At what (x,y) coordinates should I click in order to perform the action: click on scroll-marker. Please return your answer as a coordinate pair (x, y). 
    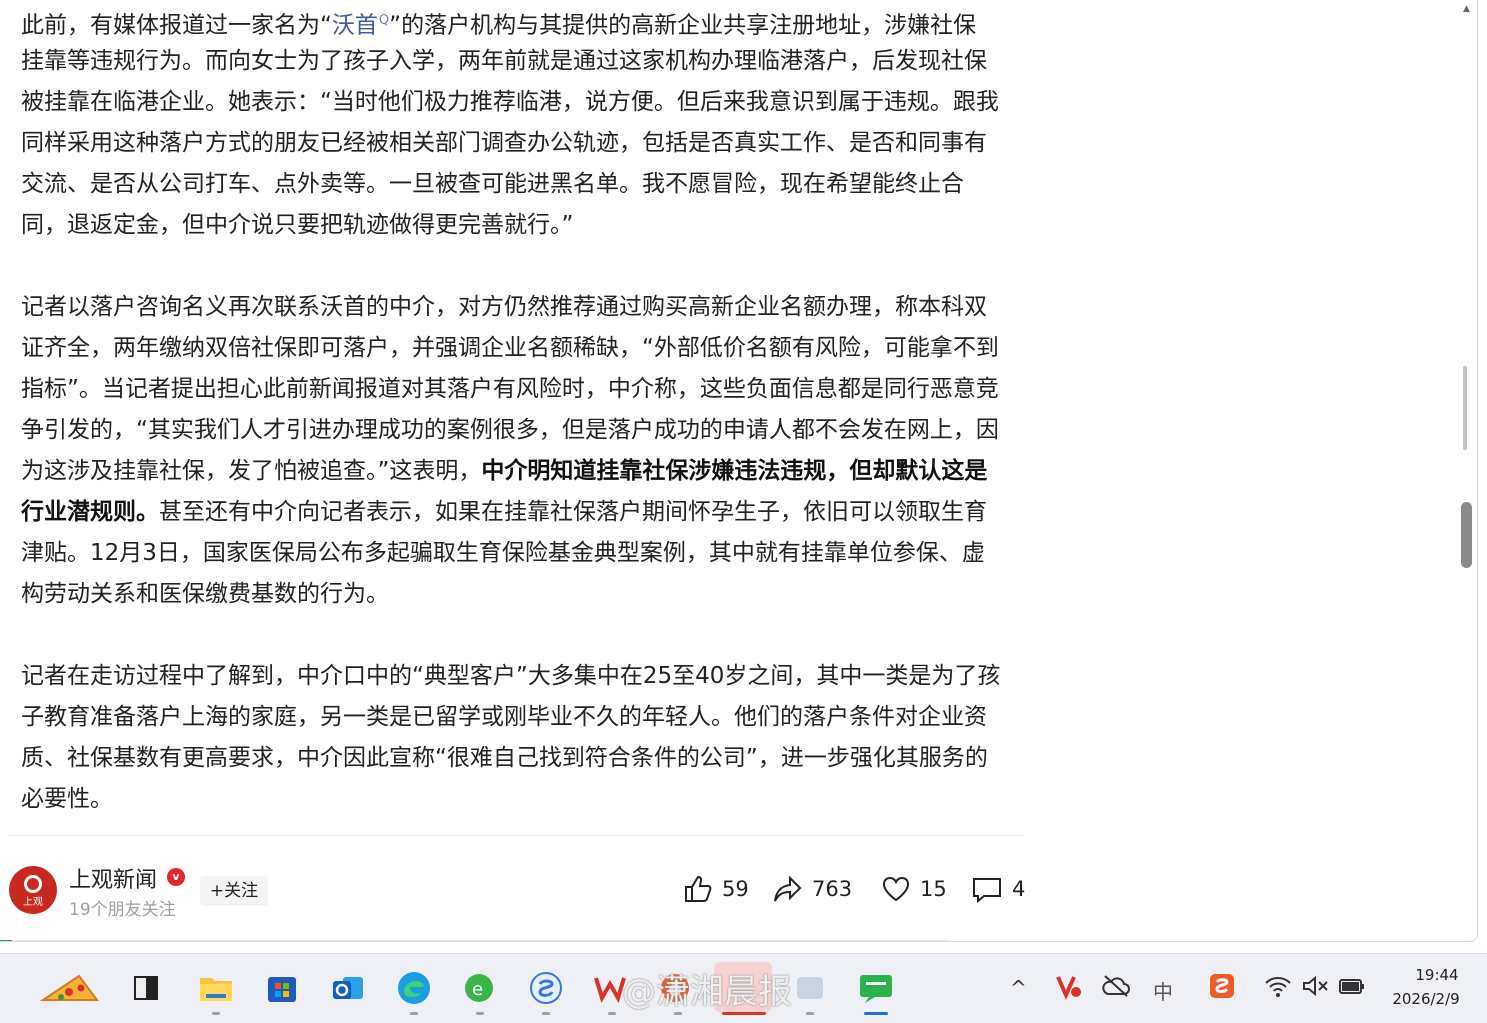
    Looking at the image, I should click on (1465, 408).